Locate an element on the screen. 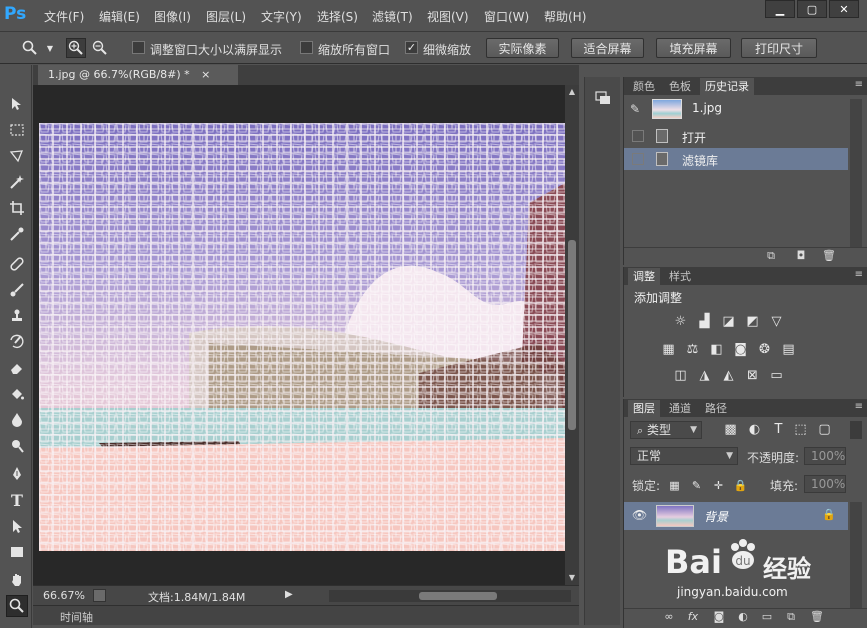 The image size is (867, 628). history-item-selected: 滤镜库 is located at coordinates (736, 159).